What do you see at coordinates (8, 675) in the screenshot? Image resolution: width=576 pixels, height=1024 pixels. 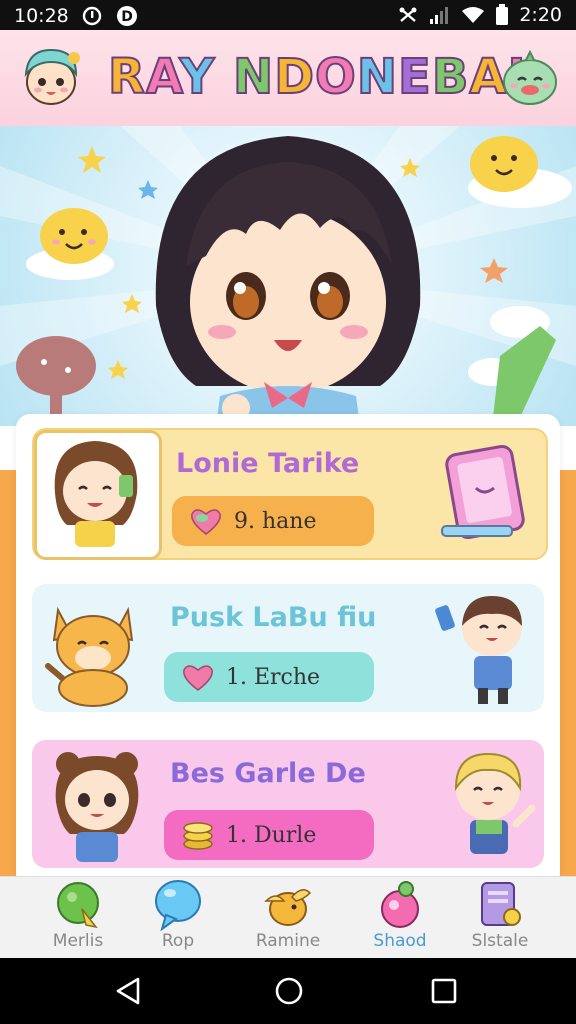 I see `side-accent-left` at bounding box center [8, 675].